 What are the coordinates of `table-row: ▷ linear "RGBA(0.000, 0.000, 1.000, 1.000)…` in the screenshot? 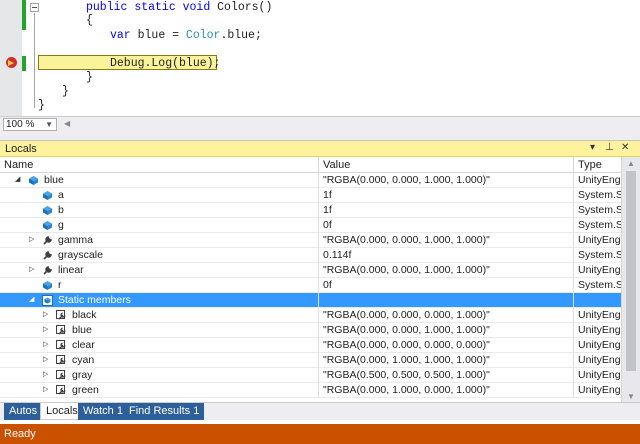 It's located at (310, 270).